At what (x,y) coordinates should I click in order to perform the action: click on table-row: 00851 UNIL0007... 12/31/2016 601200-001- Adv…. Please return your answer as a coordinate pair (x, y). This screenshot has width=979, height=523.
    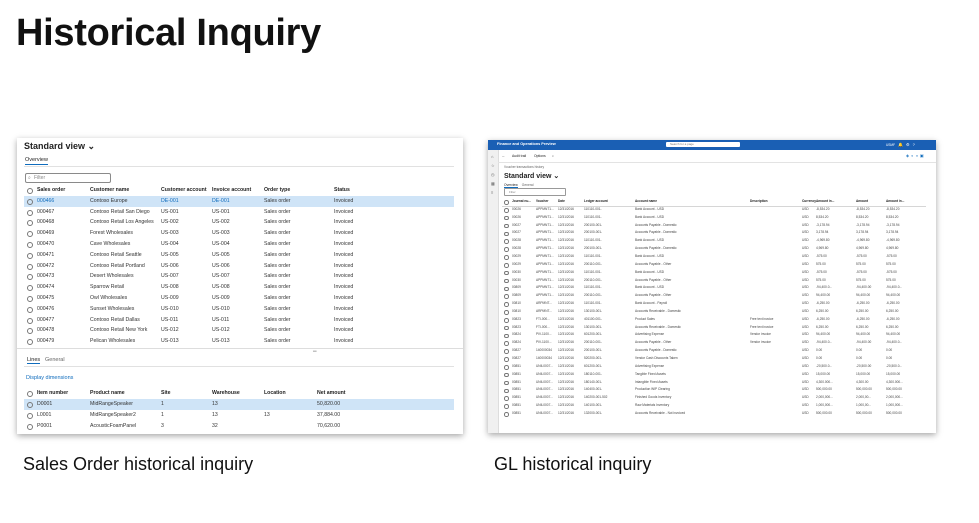
    Looking at the image, I should click on (714, 367).